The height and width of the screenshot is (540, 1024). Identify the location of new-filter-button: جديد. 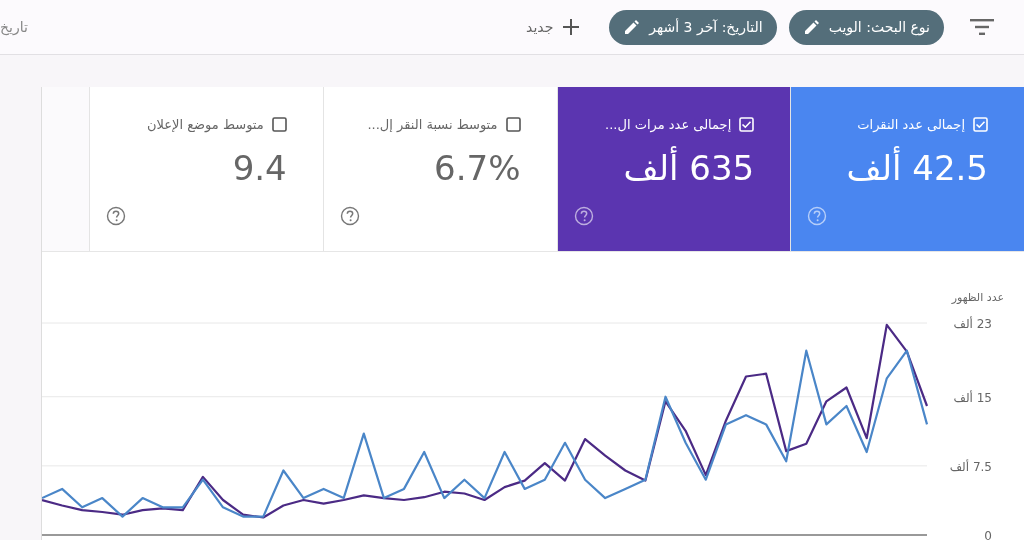
(553, 27).